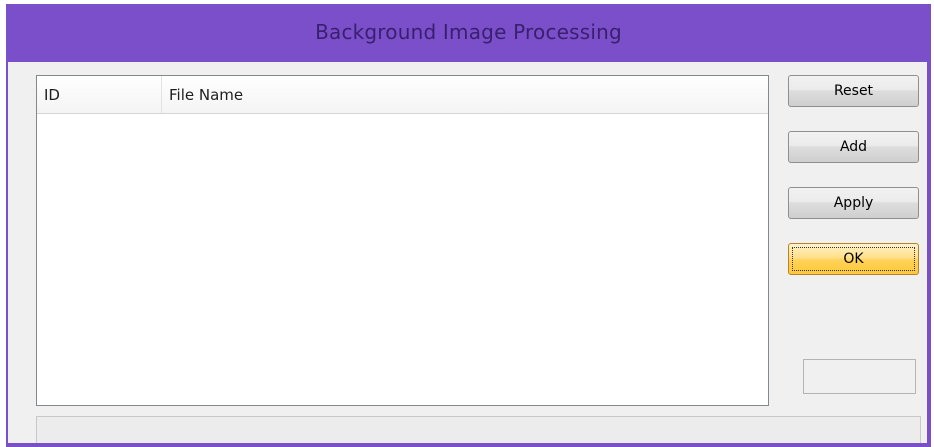 This screenshot has height=447, width=934. What do you see at coordinates (853, 203) in the screenshot?
I see `apply-button: Apply` at bounding box center [853, 203].